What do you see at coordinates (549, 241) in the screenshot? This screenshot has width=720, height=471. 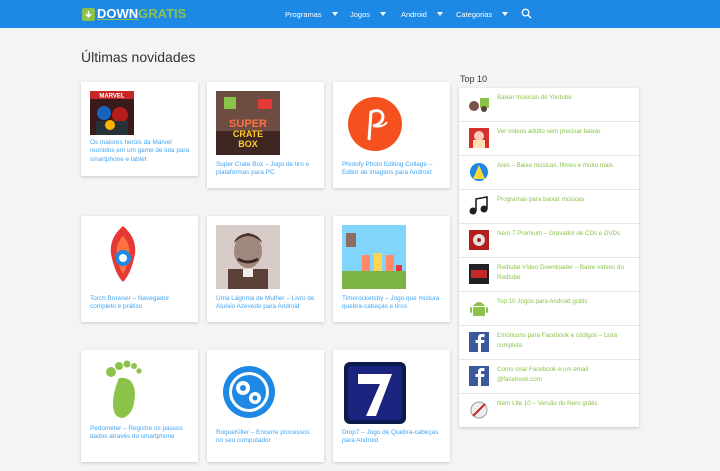 I see `top10-item: Nero 7 Premium – Gravador de CDs e DVDs` at bounding box center [549, 241].